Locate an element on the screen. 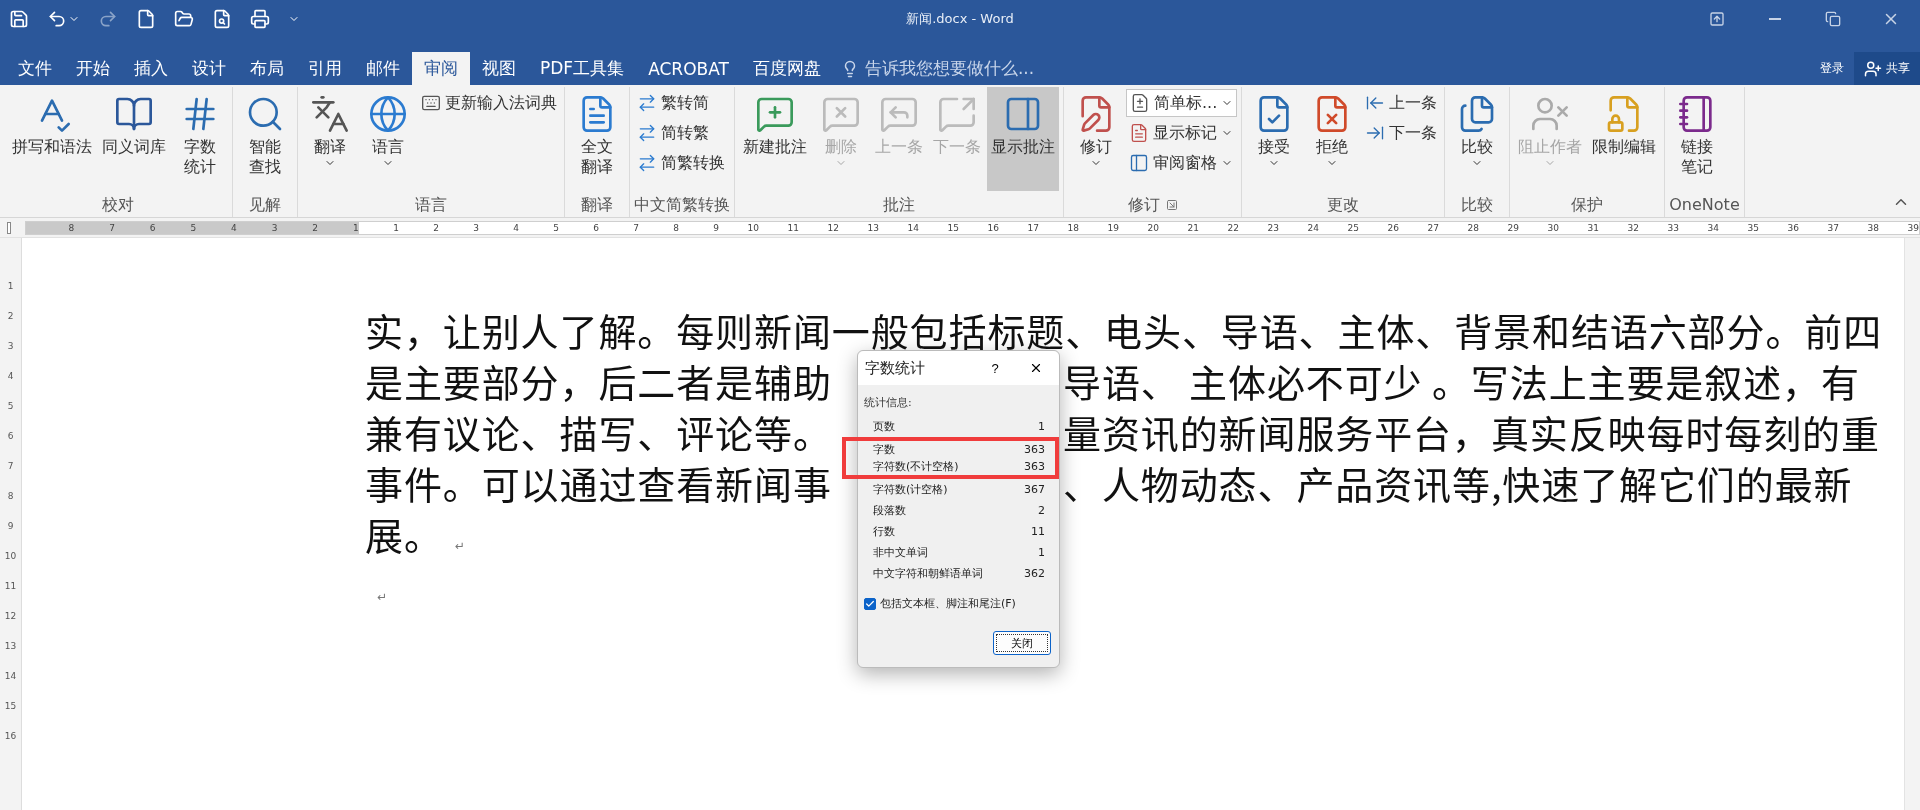 This screenshot has width=1920, height=810. group-label: 保护 is located at coordinates (1587, 205).